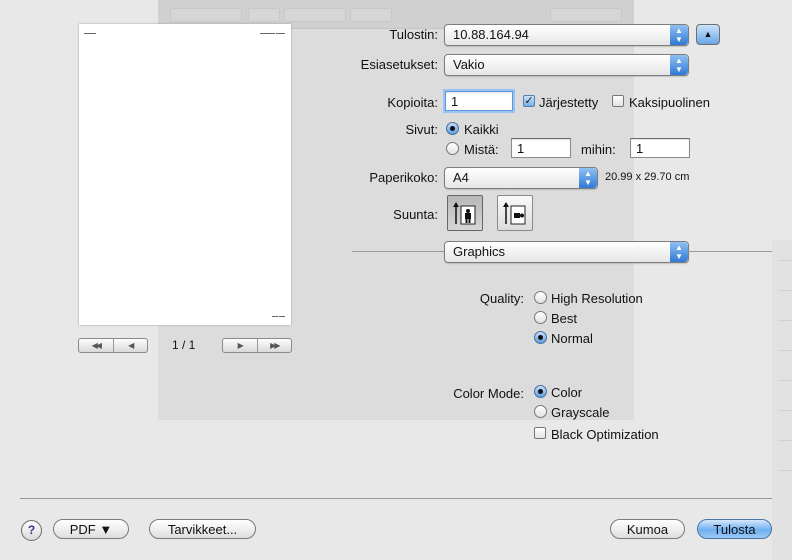 Image resolution: width=792 pixels, height=560 pixels. What do you see at coordinates (452, 148) in the screenshot?
I see `pages-range-radio` at bounding box center [452, 148].